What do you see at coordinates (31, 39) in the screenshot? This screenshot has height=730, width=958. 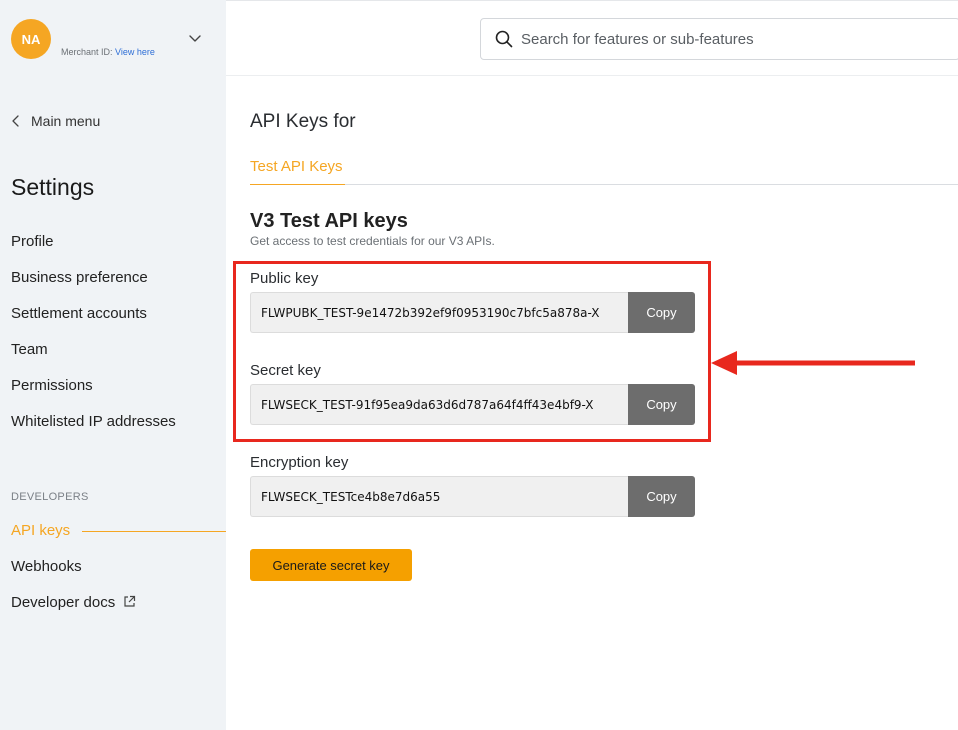 I see `avatar: NA` at bounding box center [31, 39].